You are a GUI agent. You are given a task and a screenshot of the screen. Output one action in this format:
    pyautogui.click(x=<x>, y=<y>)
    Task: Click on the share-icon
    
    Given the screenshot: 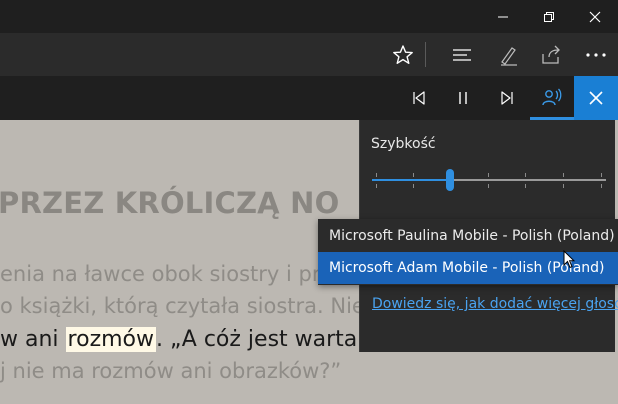 What is the action you would take?
    pyautogui.click(x=551, y=54)
    